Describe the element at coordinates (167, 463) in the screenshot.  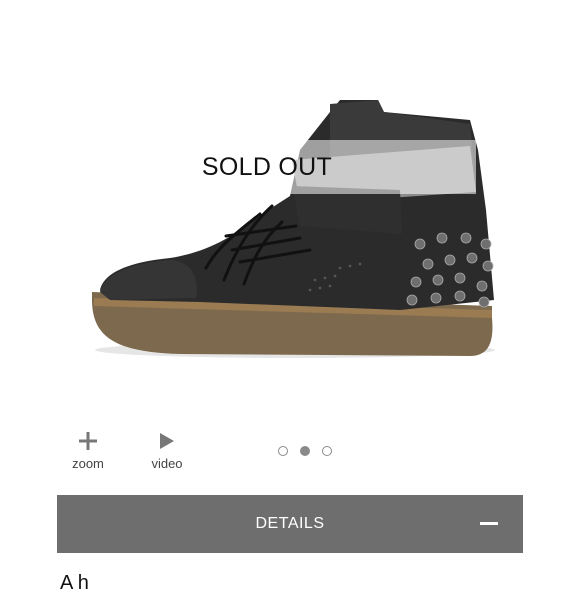
I see `video-label: video` at that location.